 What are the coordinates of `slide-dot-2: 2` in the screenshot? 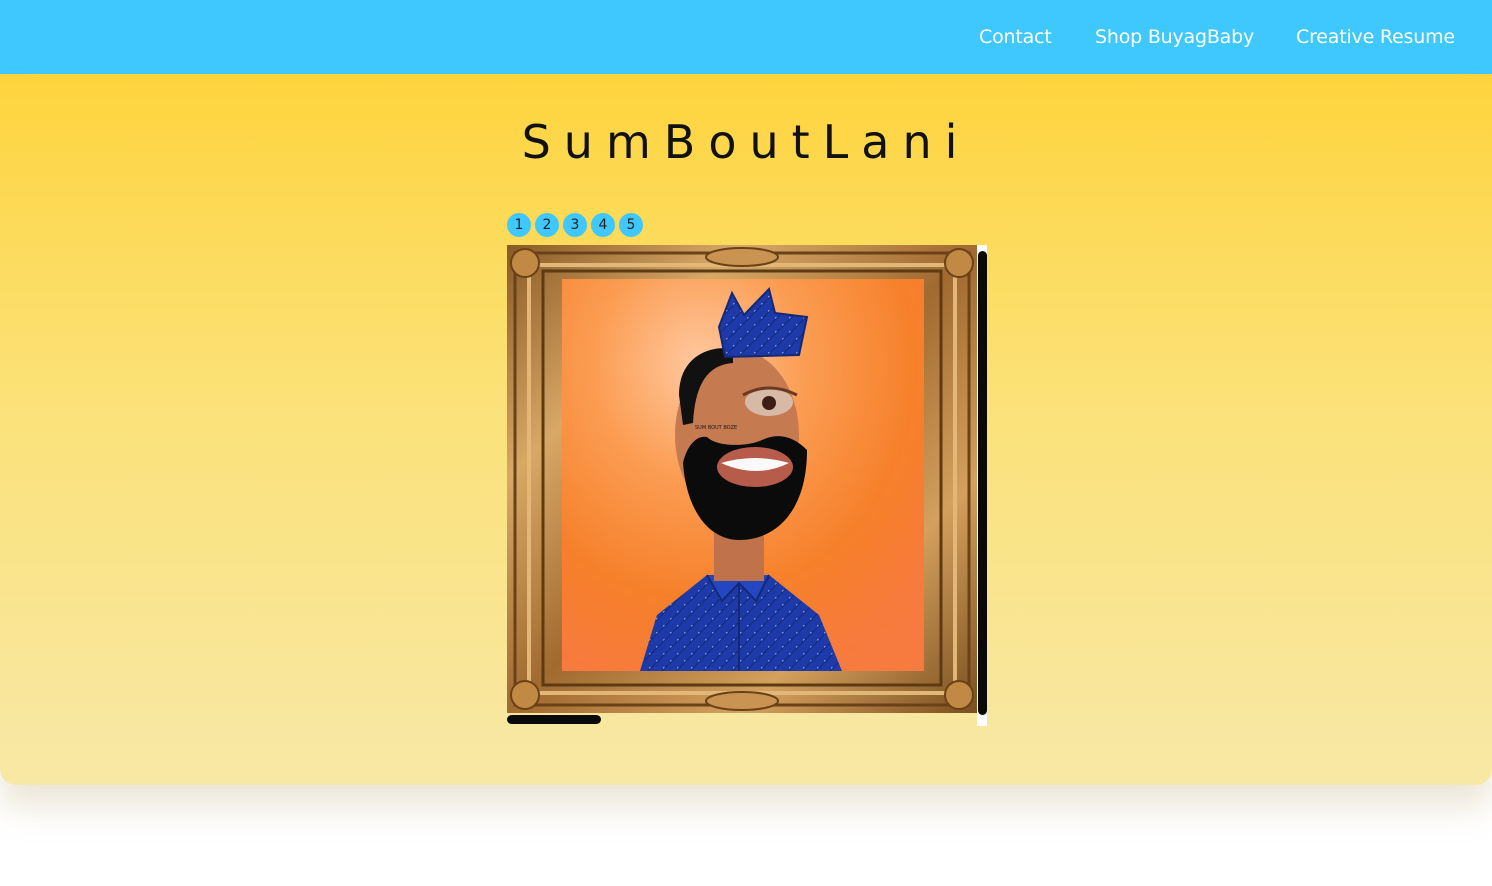 It's located at (547, 225).